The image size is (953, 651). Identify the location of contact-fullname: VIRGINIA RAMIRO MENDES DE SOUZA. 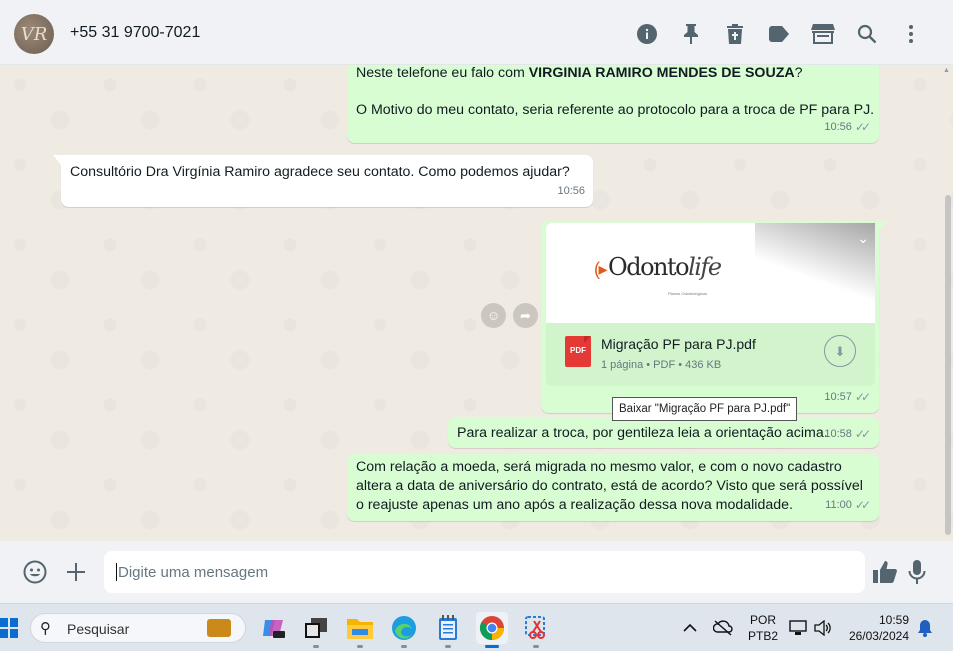
(661, 73).